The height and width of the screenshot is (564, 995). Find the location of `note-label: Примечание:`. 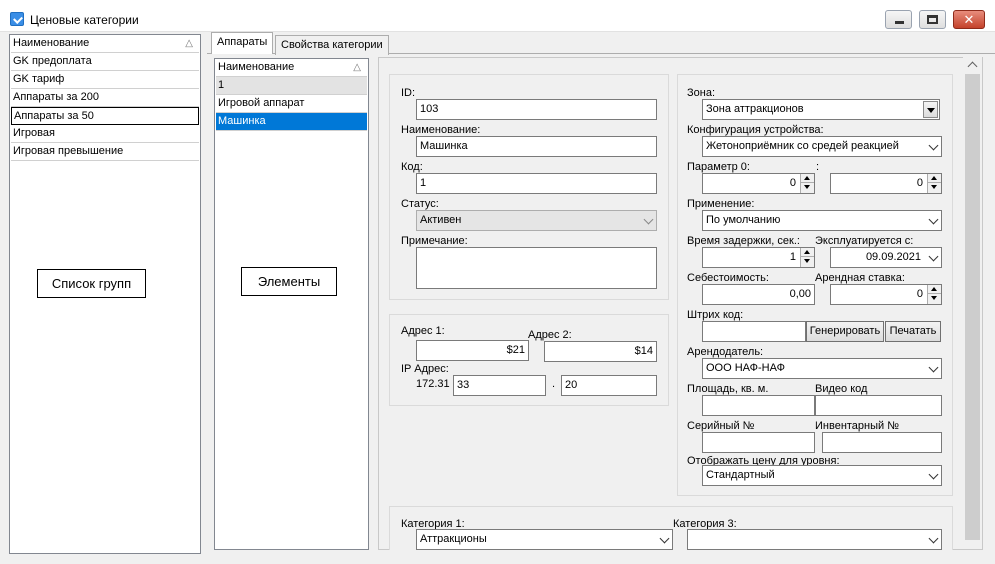

note-label: Примечание: is located at coordinates (434, 241).